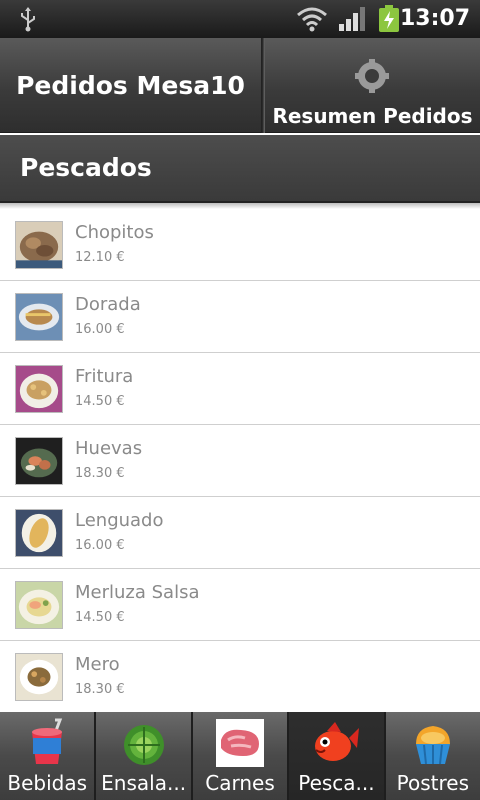 The width and height of the screenshot is (480, 800). What do you see at coordinates (39, 317) in the screenshot?
I see `dish-photo-dorada` at bounding box center [39, 317].